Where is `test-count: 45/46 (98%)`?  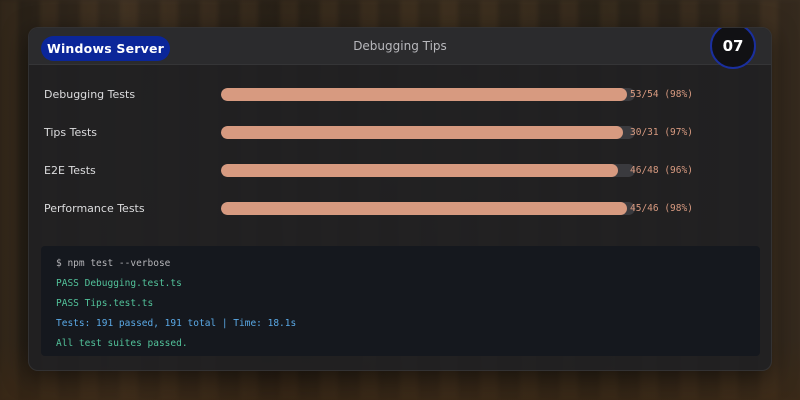
test-count: 45/46 (98%) is located at coordinates (661, 208).